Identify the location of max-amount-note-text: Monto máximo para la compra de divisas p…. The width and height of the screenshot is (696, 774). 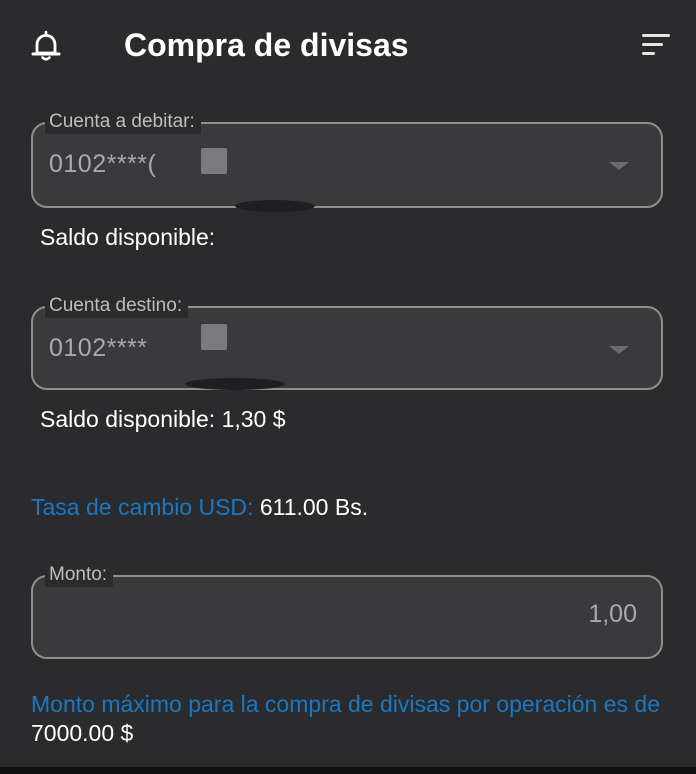
(345, 704).